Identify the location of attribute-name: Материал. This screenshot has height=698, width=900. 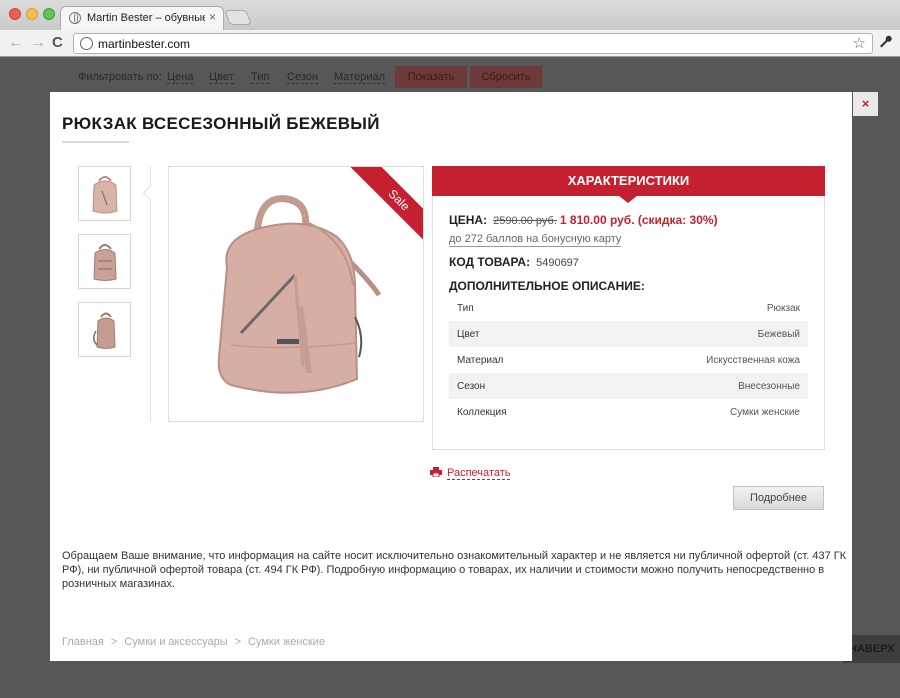
(480, 360).